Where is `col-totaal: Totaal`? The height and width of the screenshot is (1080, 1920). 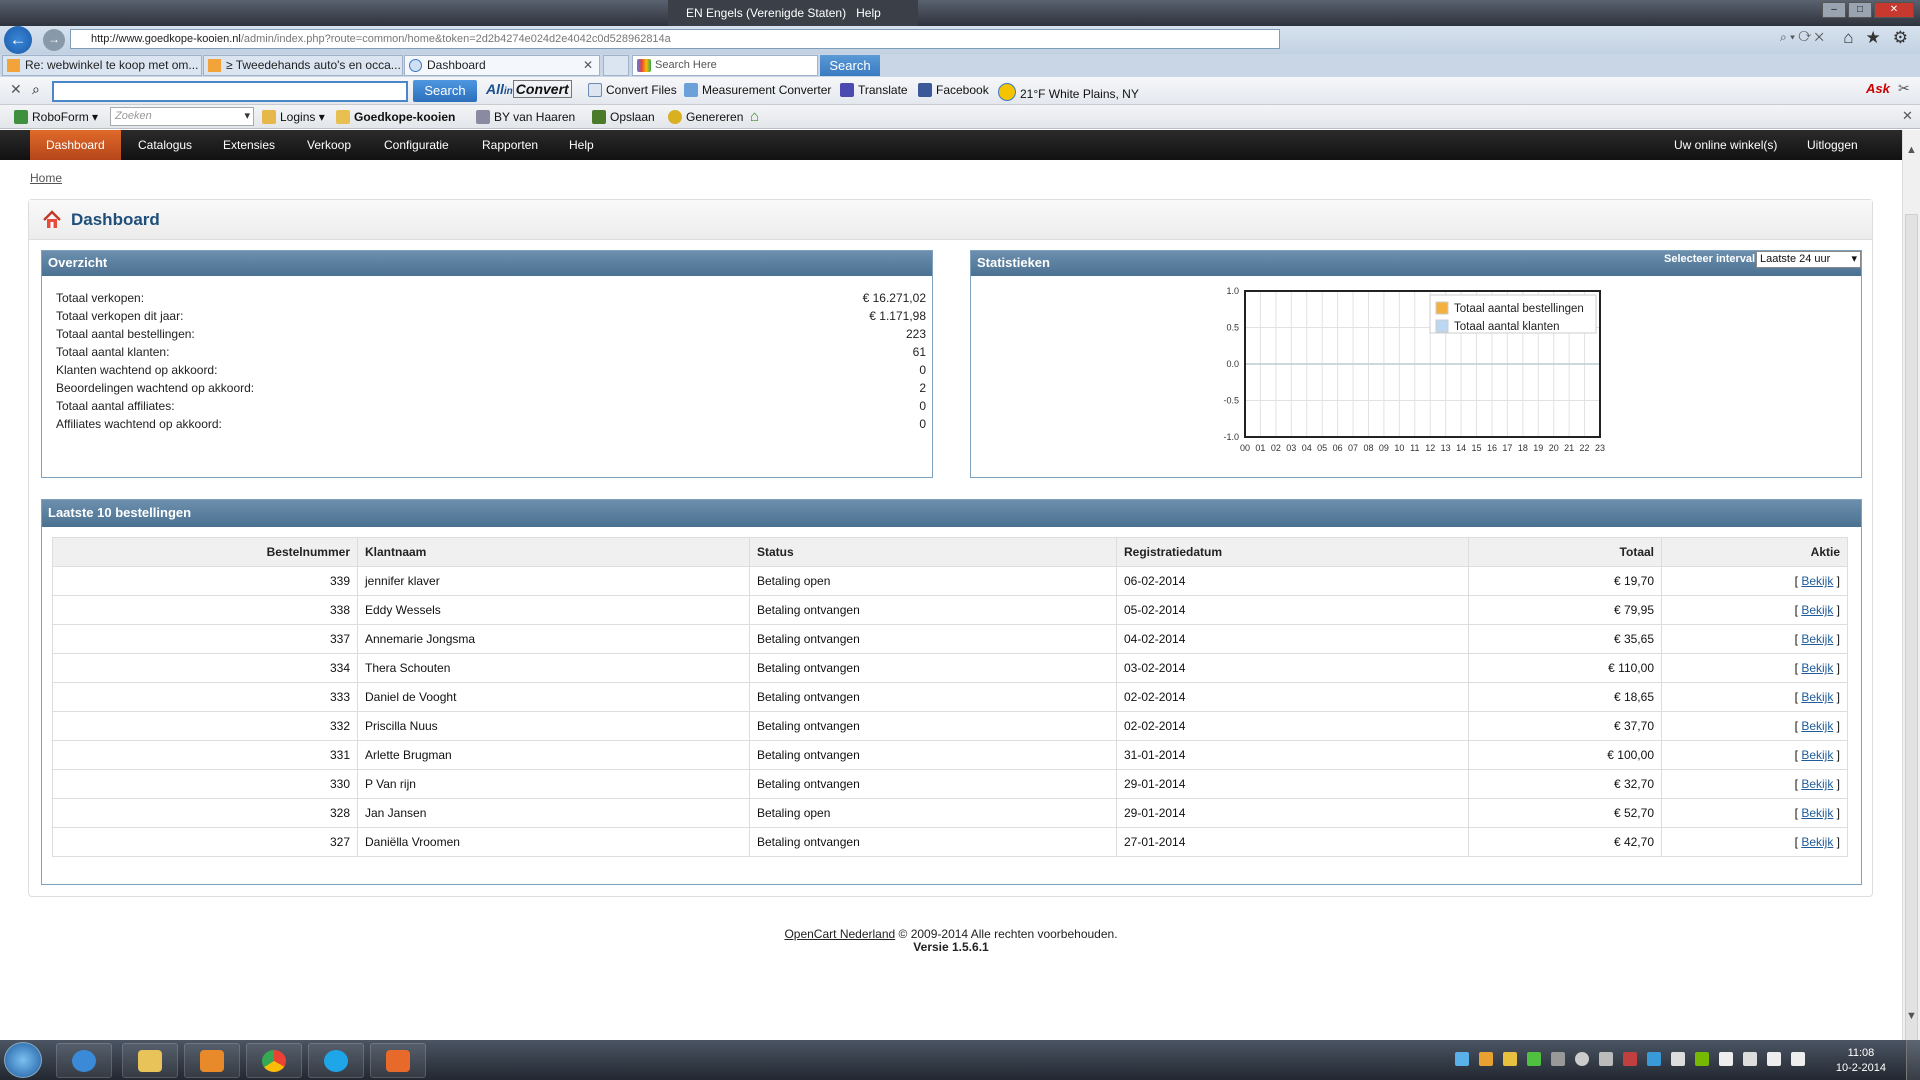 col-totaal: Totaal is located at coordinates (1565, 552).